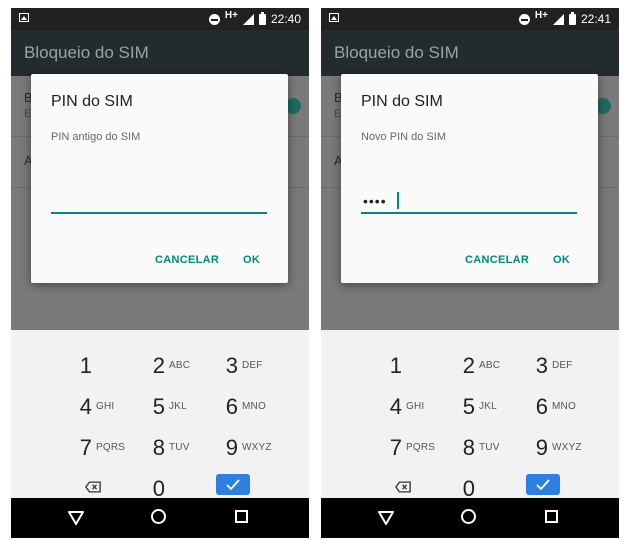  Describe the element at coordinates (470, 19) in the screenshot. I see `status-bar: H+ 22:41` at that location.